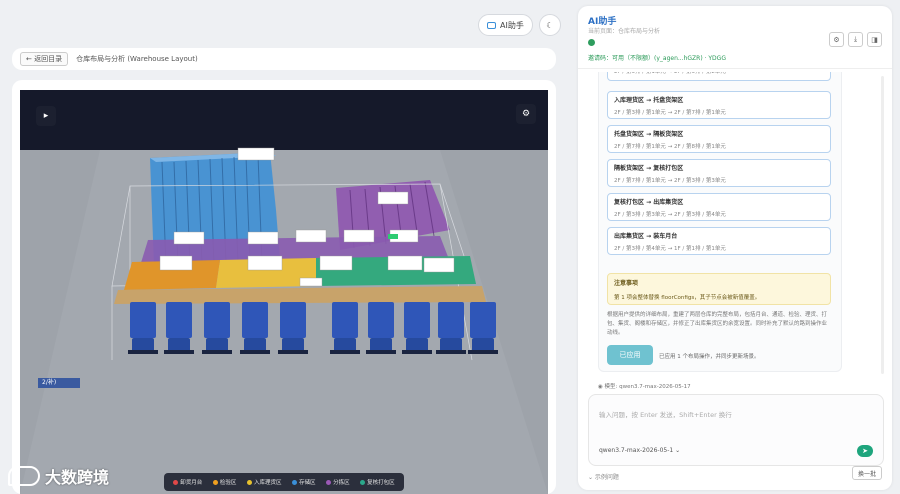 This screenshot has width=900, height=494. I want to click on examples-toggle: ⌄ 示例问题, so click(603, 476).